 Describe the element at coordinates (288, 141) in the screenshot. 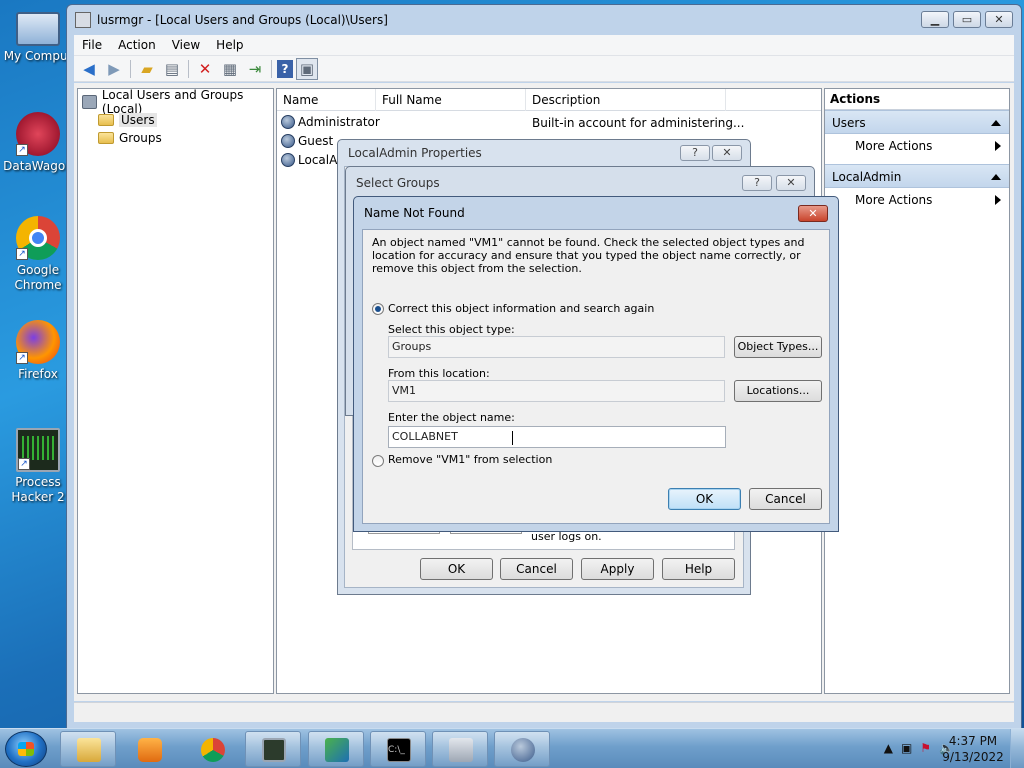

I see `user-icon` at that location.